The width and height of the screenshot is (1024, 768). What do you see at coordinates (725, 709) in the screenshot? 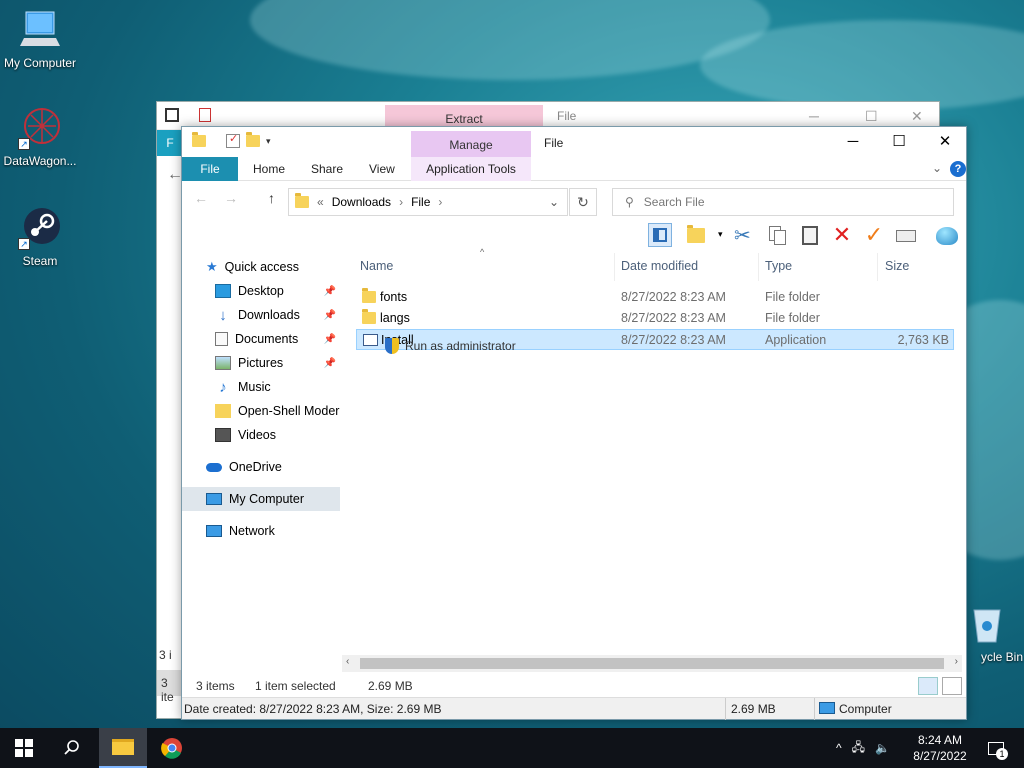
I see `details-separator` at bounding box center [725, 709].